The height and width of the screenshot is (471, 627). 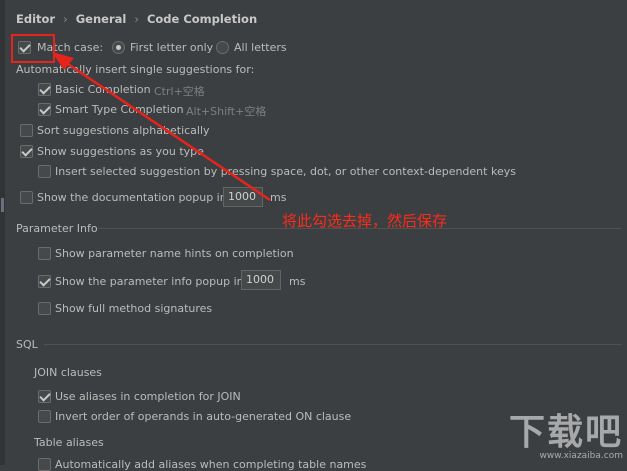 I want to click on watermark: 下载吧 www.xiazaiba.com, so click(x=566, y=432).